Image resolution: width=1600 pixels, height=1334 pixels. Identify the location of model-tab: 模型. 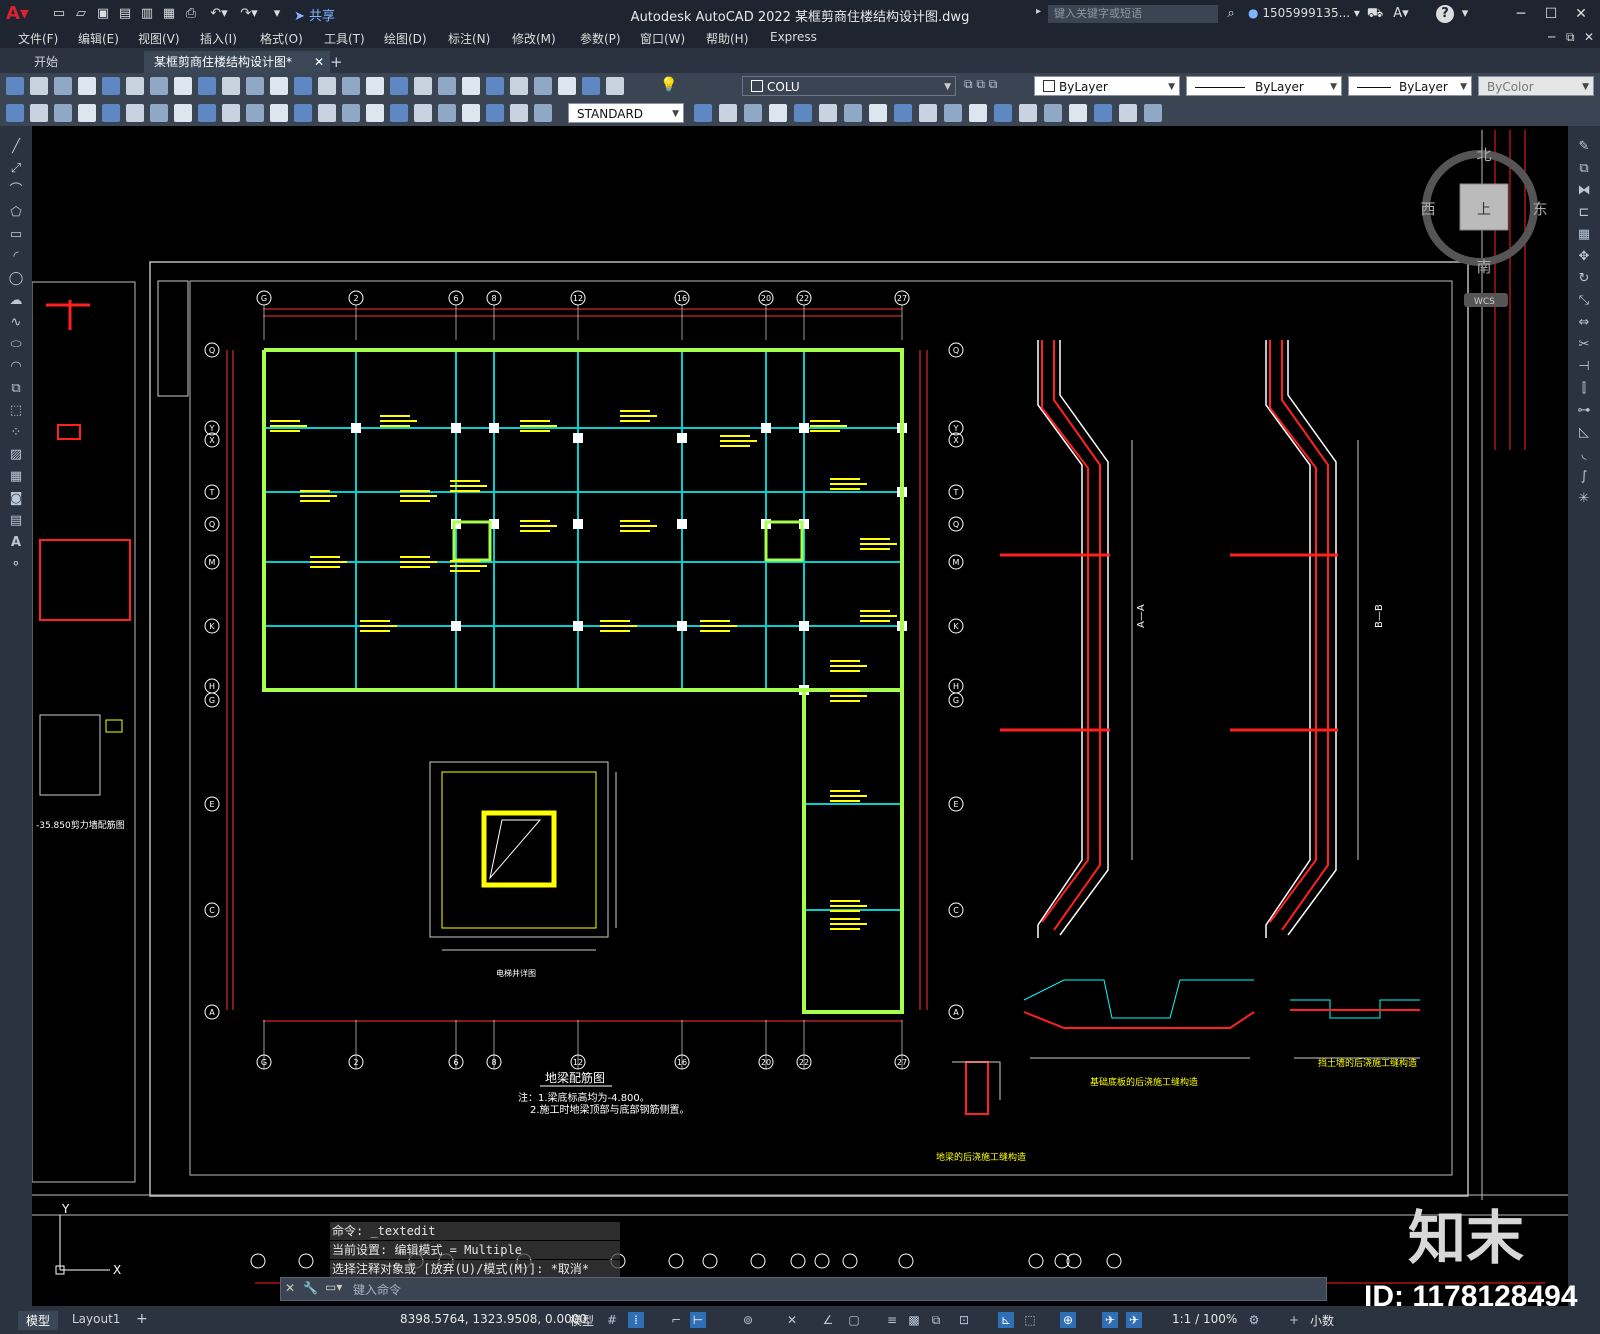
(38, 1320).